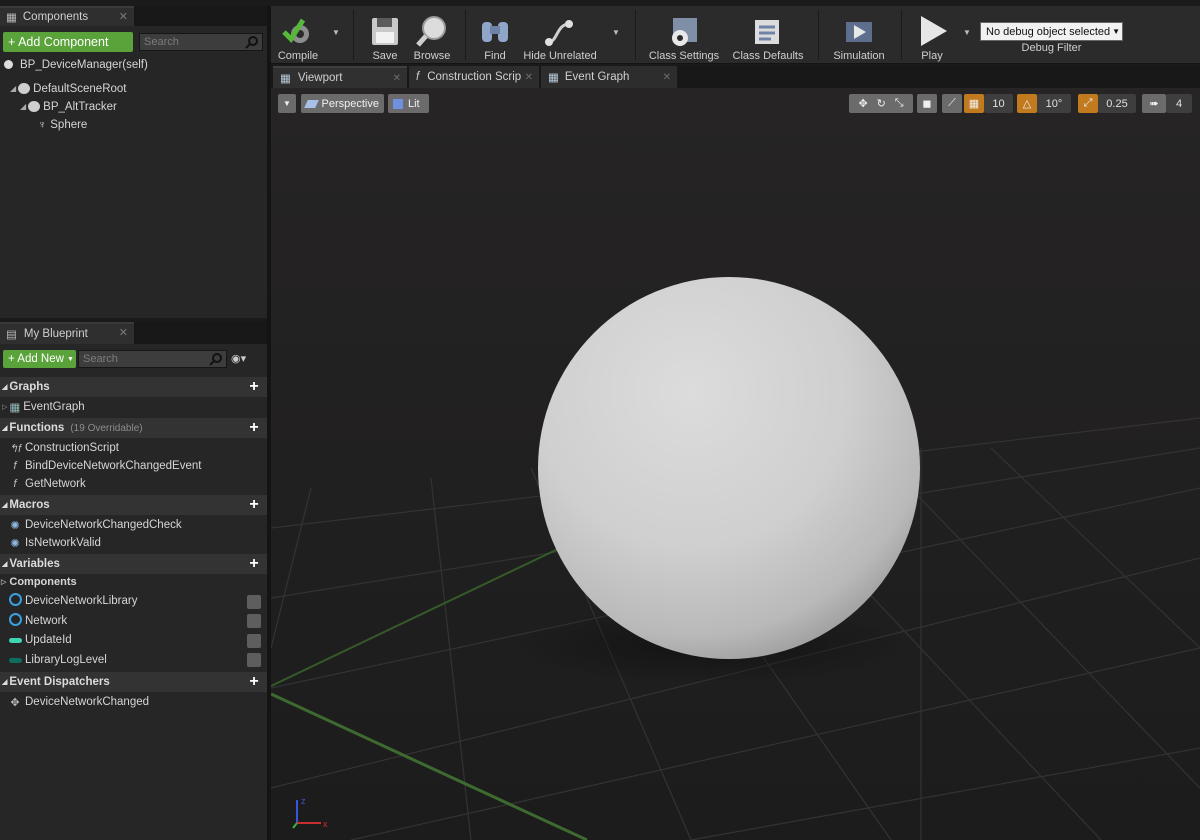 This screenshot has height=840, width=1200. Describe the element at coordinates (616, 32) in the screenshot. I see `hide-unrelated-dropdown: ▼` at that location.